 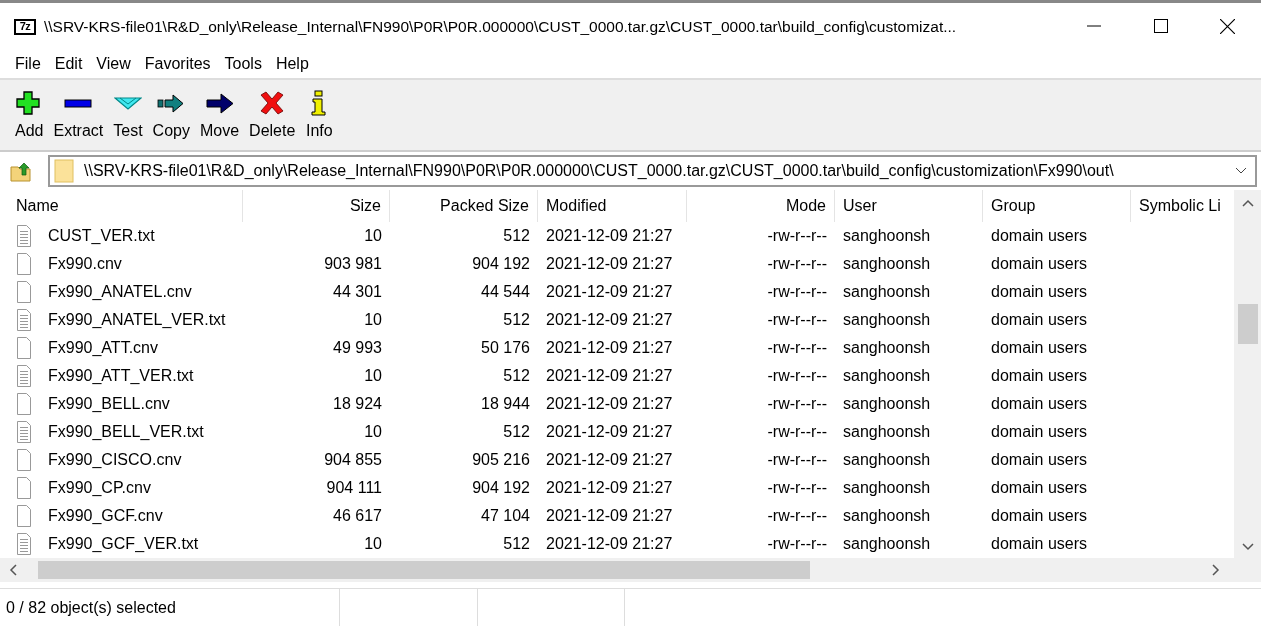 What do you see at coordinates (113, 64) in the screenshot?
I see `menu-item: View` at bounding box center [113, 64].